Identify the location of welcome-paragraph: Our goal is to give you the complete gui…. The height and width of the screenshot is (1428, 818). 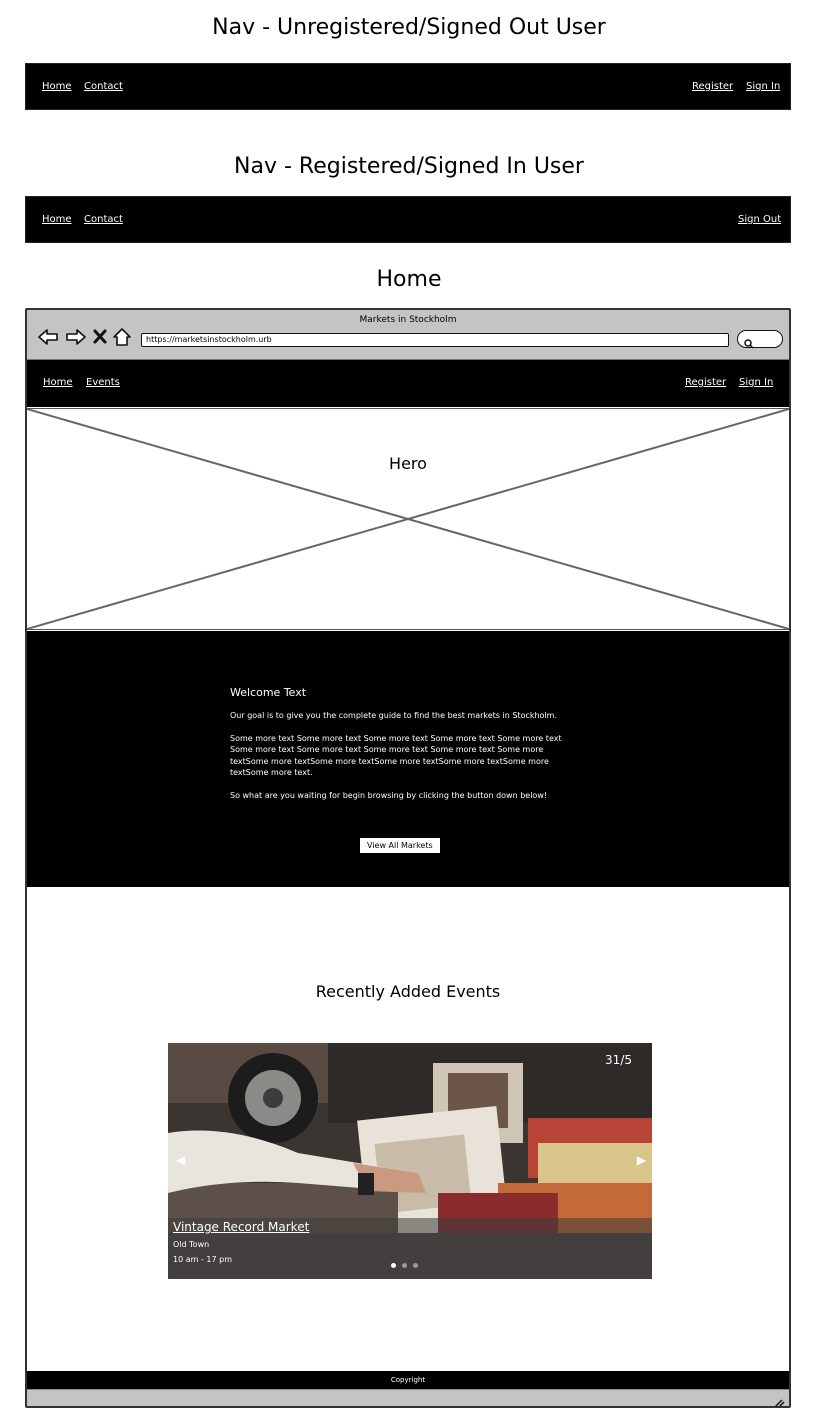
(394, 715).